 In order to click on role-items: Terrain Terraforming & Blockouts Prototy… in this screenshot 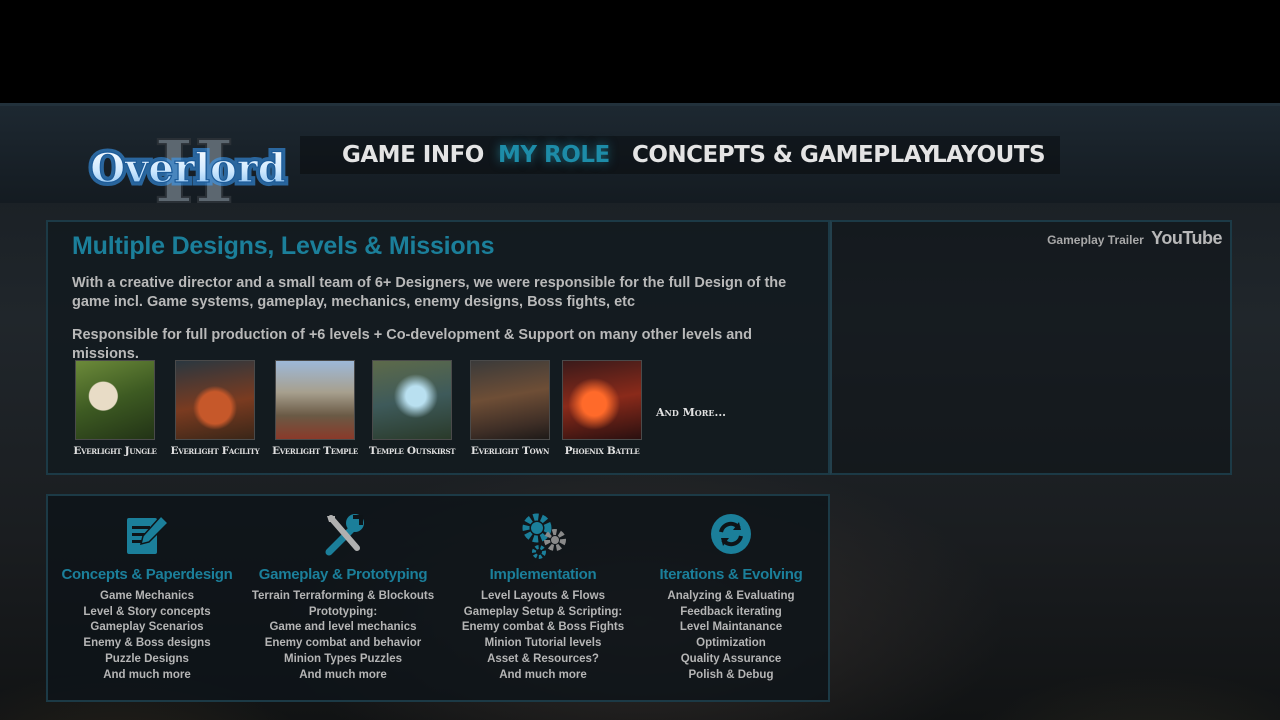, I will do `click(343, 636)`.